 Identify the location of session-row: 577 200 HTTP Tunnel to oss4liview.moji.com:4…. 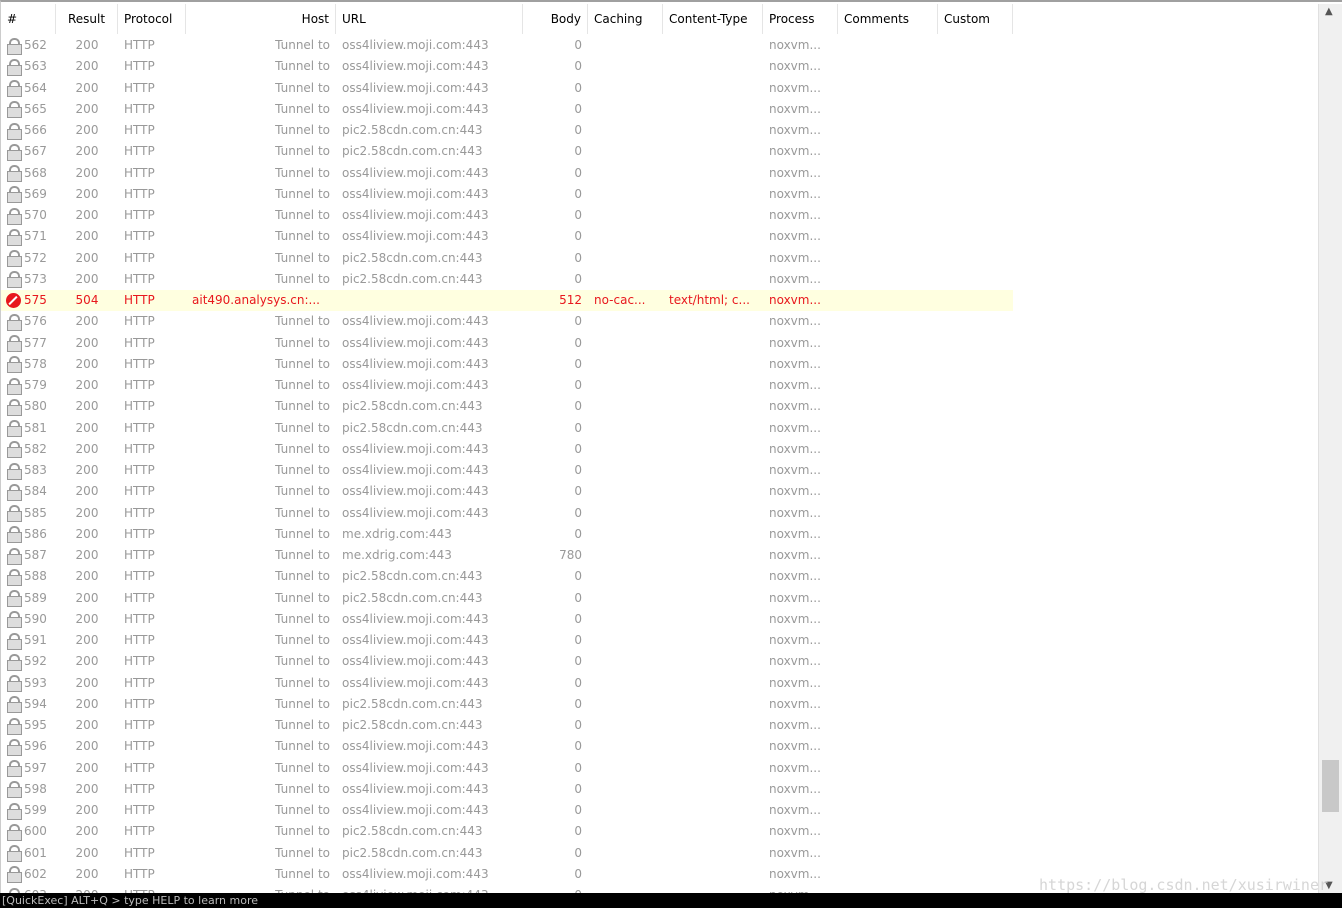
(660, 343).